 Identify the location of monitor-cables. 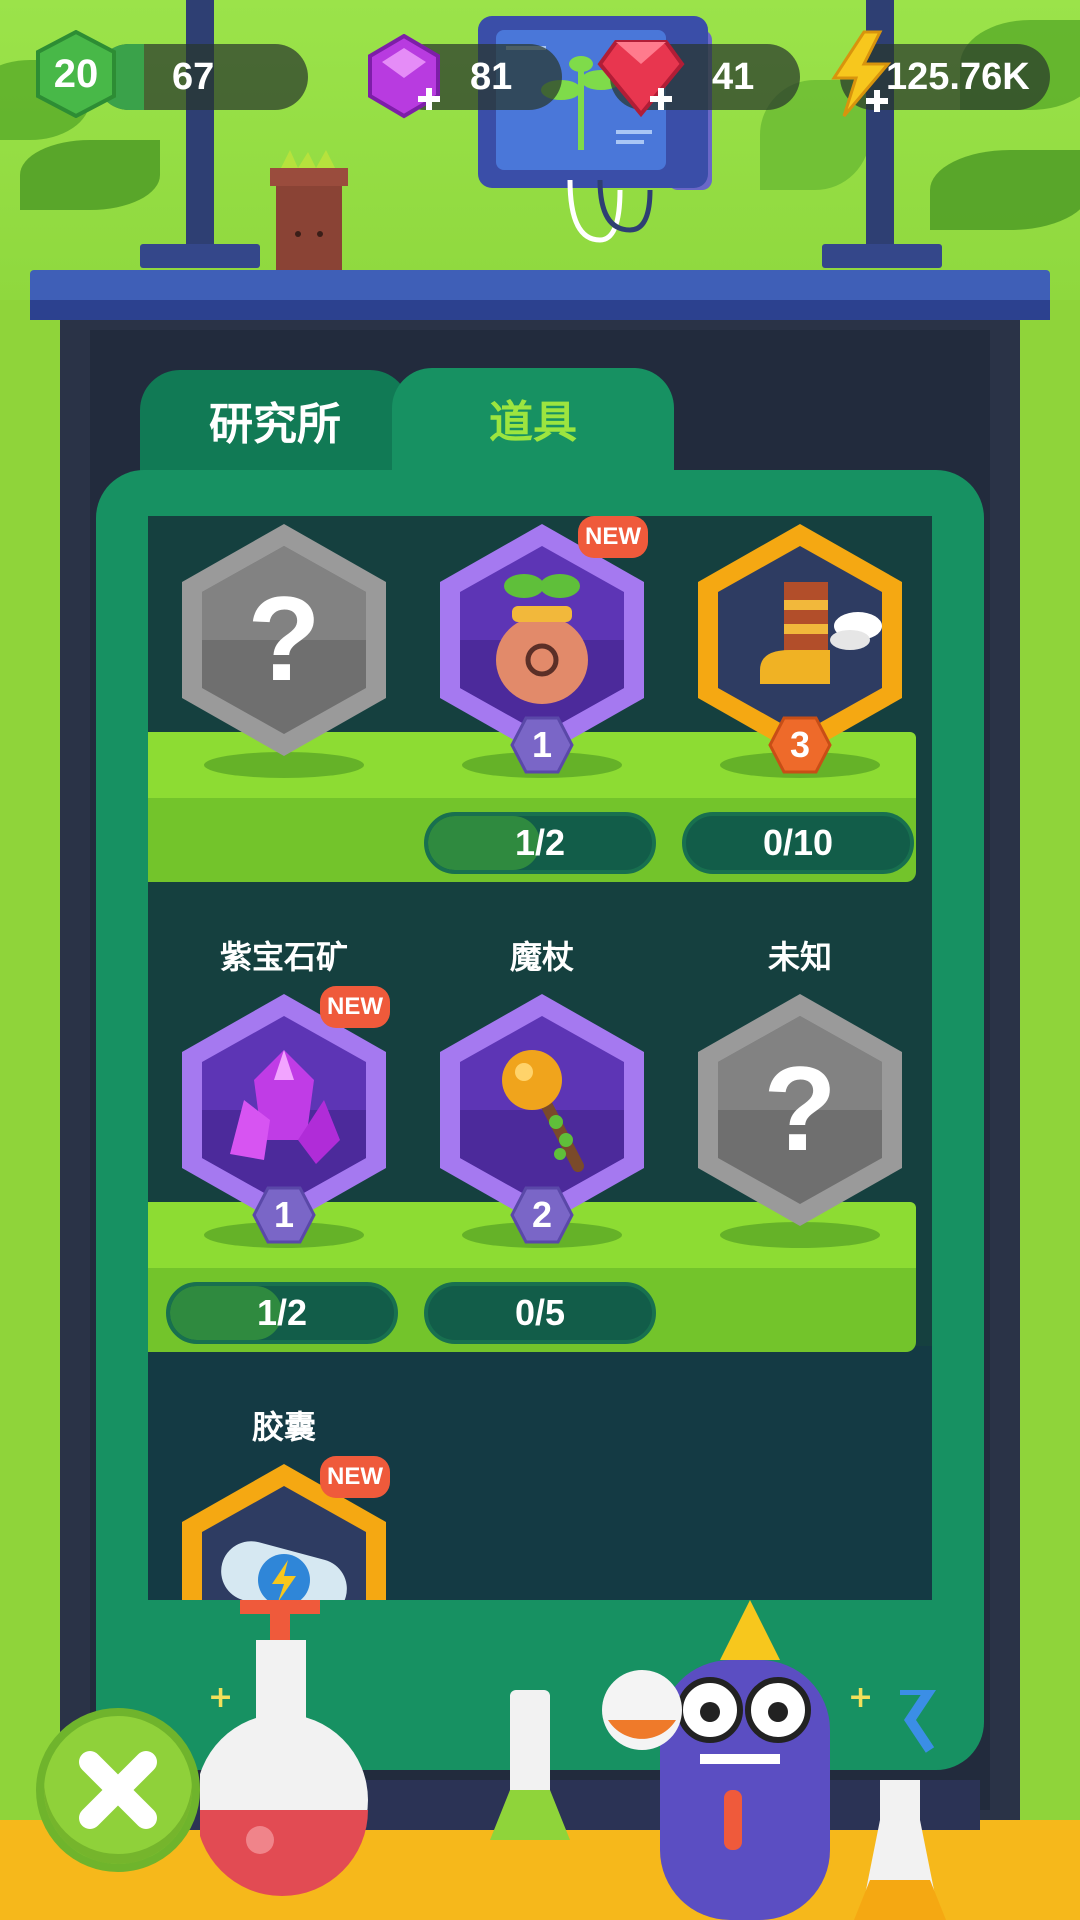
(610, 211).